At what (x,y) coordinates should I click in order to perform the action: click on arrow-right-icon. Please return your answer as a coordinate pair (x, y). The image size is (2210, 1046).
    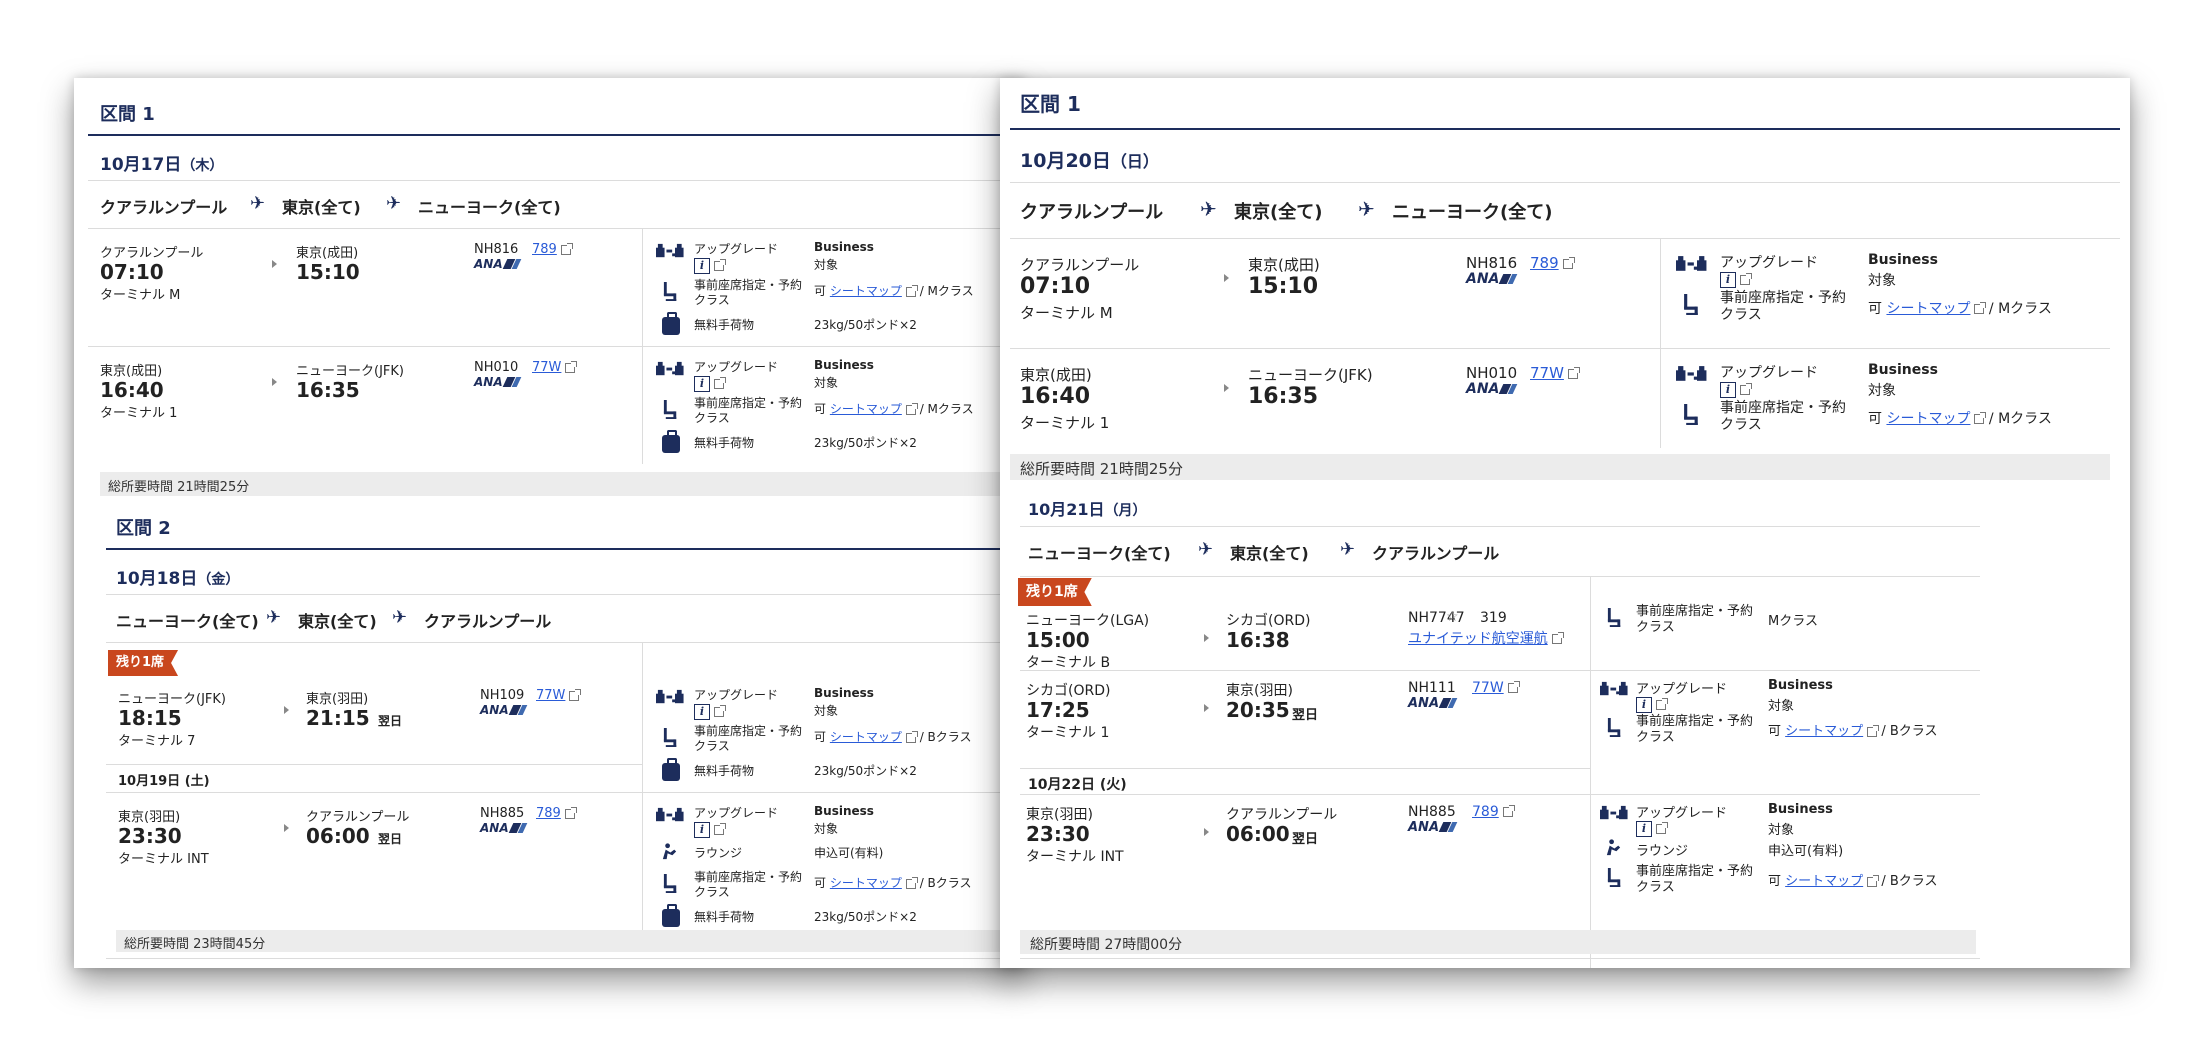
    Looking at the image, I should click on (274, 382).